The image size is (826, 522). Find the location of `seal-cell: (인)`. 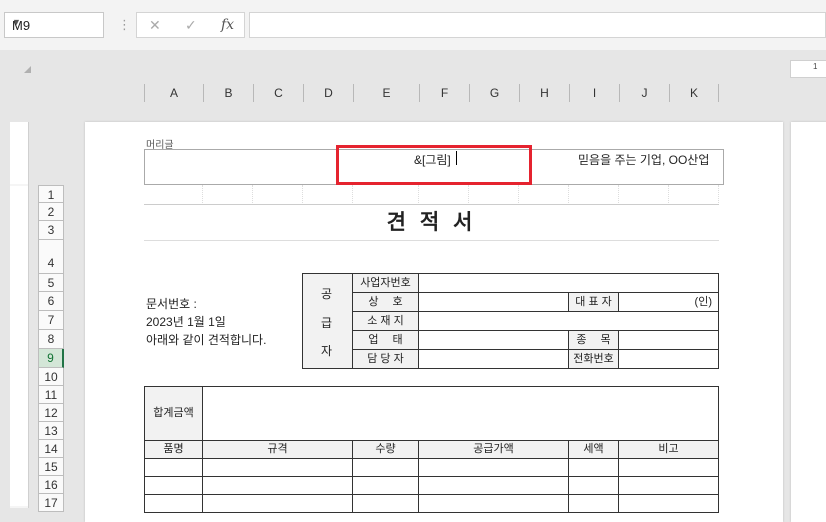

seal-cell: (인) is located at coordinates (668, 302).